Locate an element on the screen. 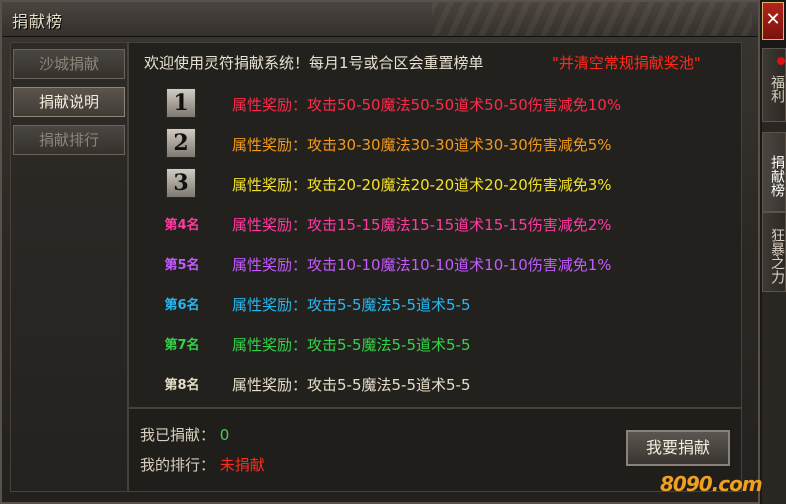 Image resolution: width=786 pixels, height=504 pixels. side-tab-donation: 捐献榜 is located at coordinates (774, 172).